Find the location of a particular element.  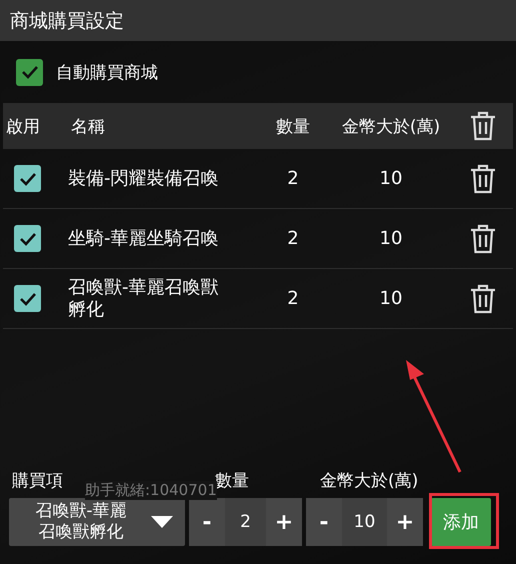

column-header: 啟用 is located at coordinates (23, 127).